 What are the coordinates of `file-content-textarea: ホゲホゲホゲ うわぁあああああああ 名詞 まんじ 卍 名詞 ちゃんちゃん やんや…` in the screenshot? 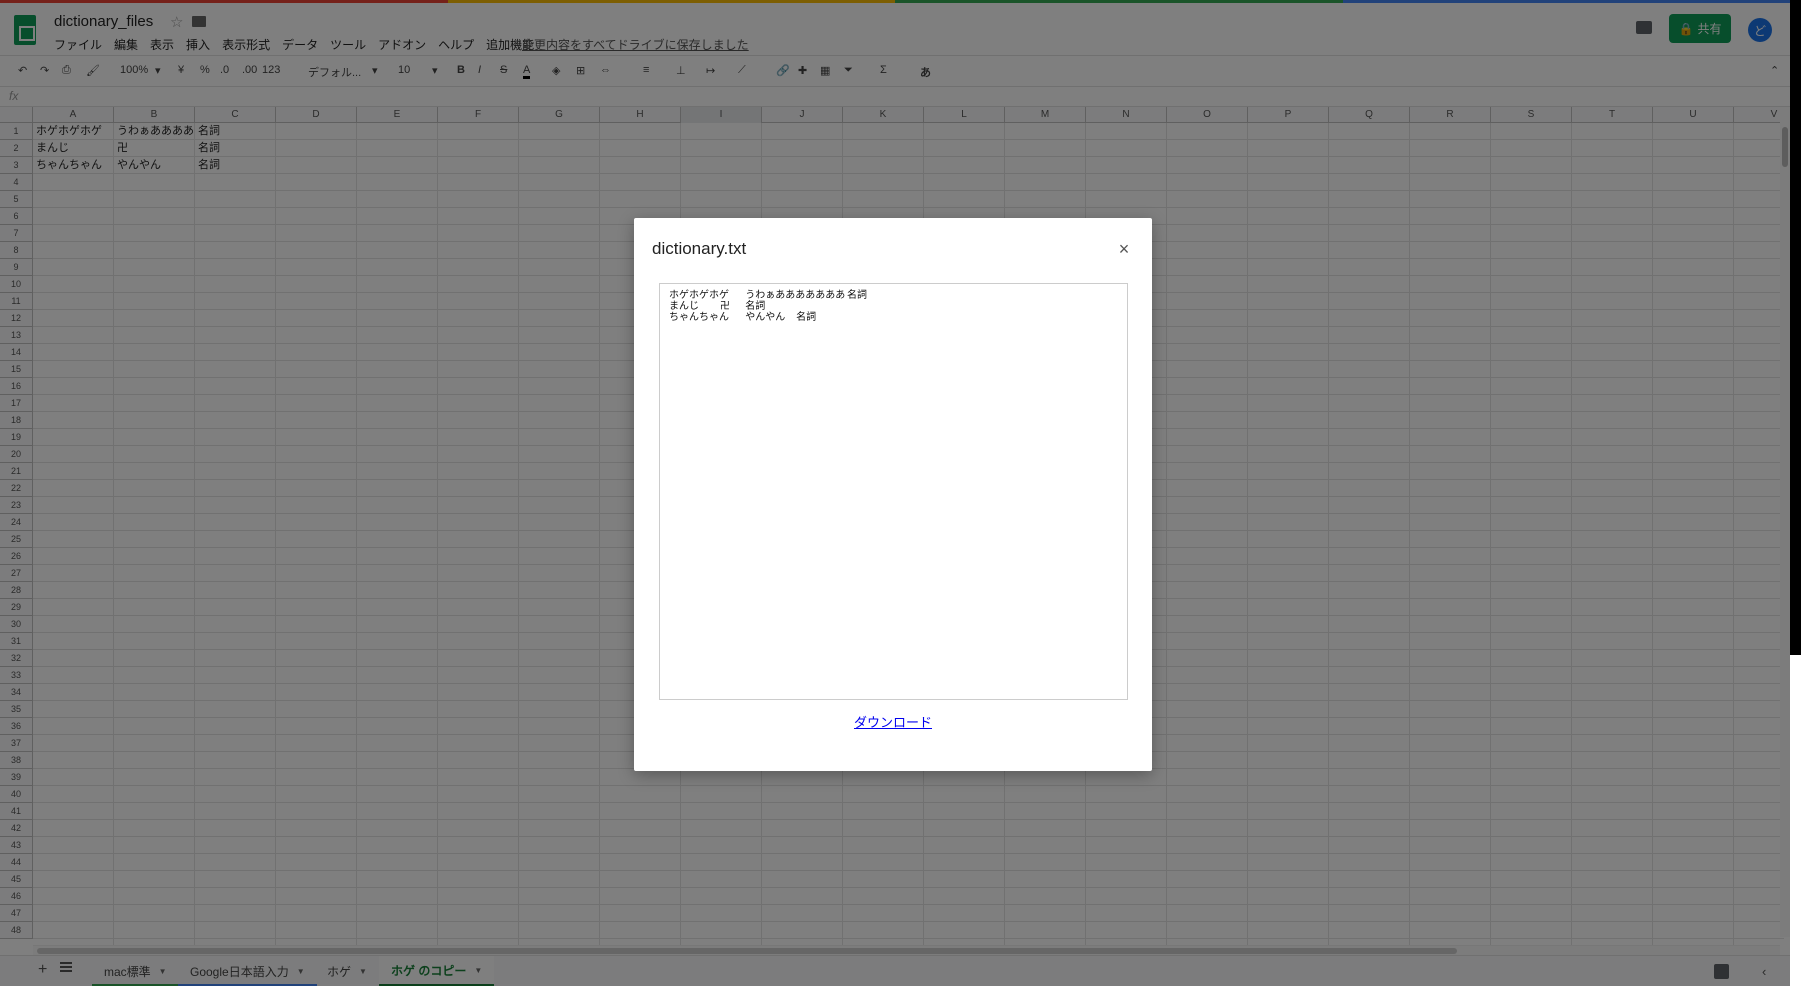 It's located at (893, 491).